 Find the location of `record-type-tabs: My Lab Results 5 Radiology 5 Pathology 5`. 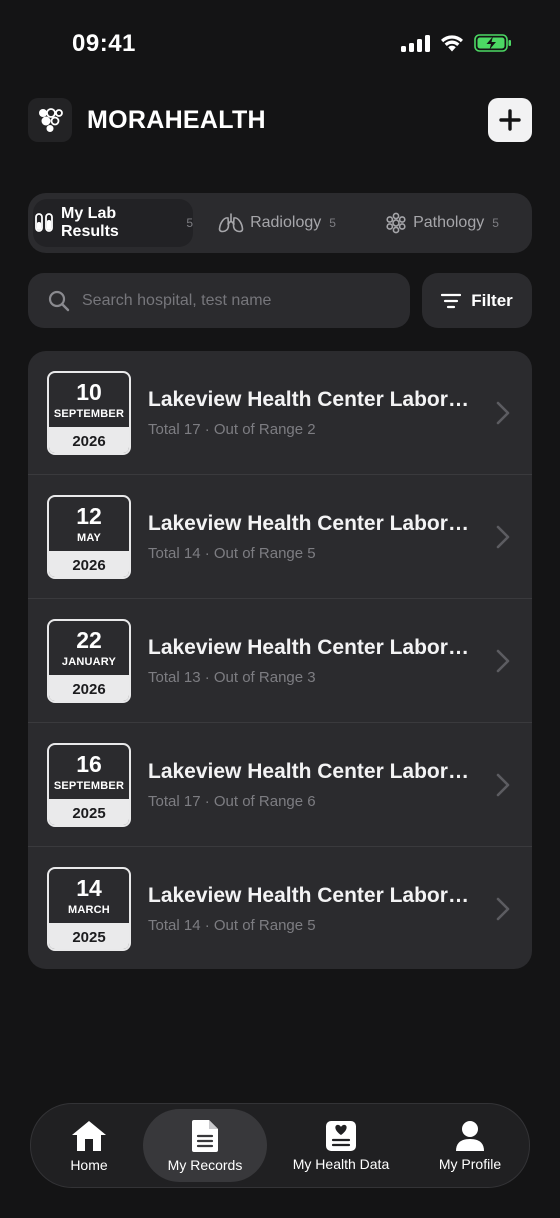

record-type-tabs: My Lab Results 5 Radiology 5 Pathology 5 is located at coordinates (280, 223).